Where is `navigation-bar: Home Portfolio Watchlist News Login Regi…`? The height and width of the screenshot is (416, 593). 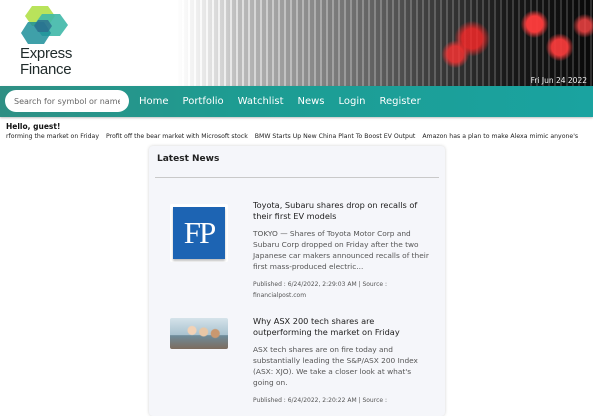
navigation-bar: Home Portfolio Watchlist News Login Regi… is located at coordinates (296, 101).